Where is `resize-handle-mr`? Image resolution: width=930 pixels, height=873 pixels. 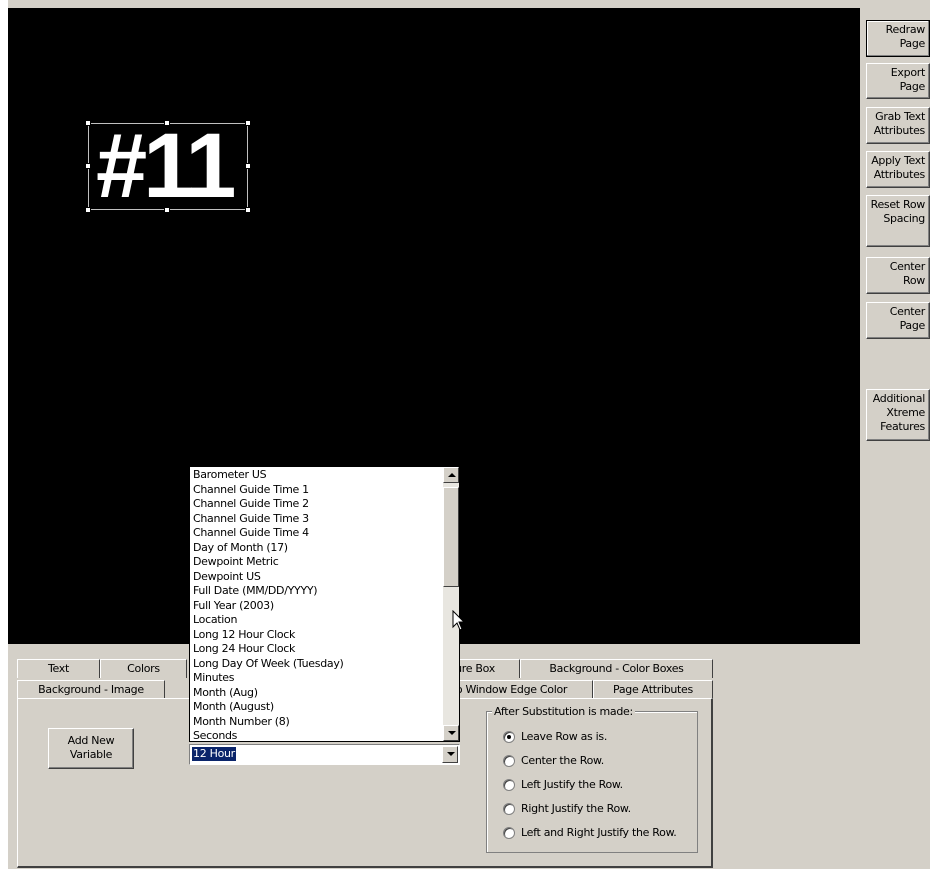
resize-handle-mr is located at coordinates (248, 166).